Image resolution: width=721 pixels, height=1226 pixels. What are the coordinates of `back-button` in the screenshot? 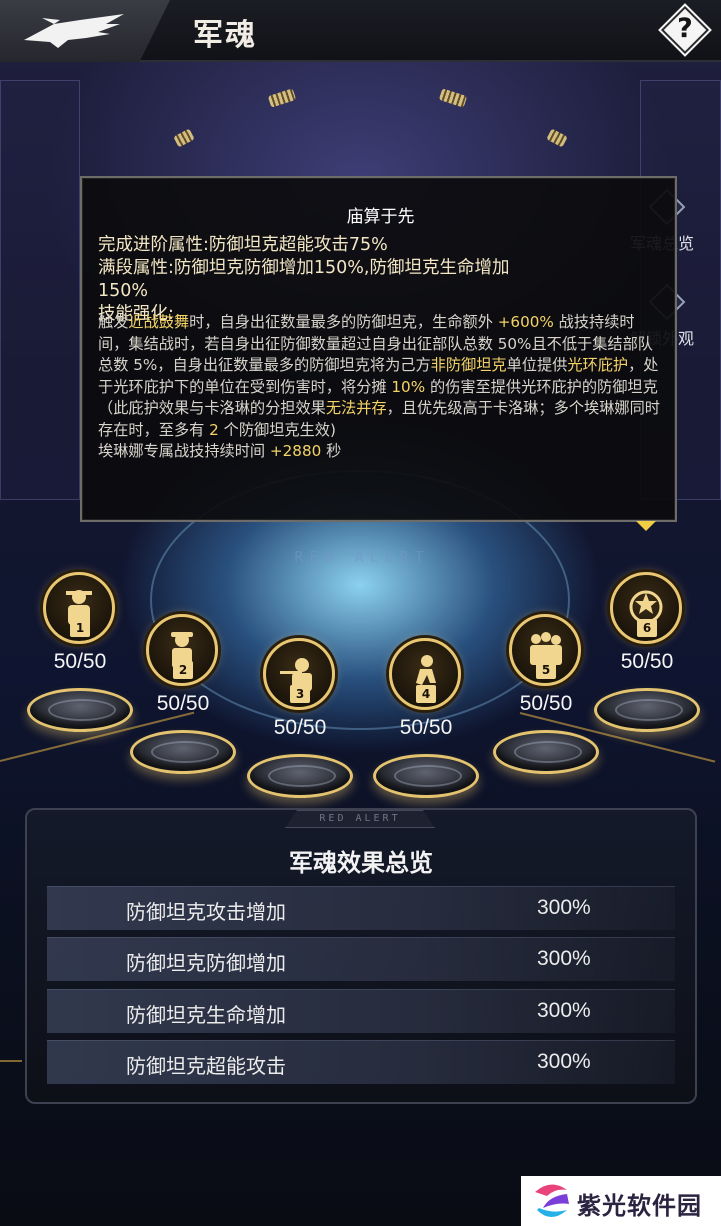 It's located at (85, 31).